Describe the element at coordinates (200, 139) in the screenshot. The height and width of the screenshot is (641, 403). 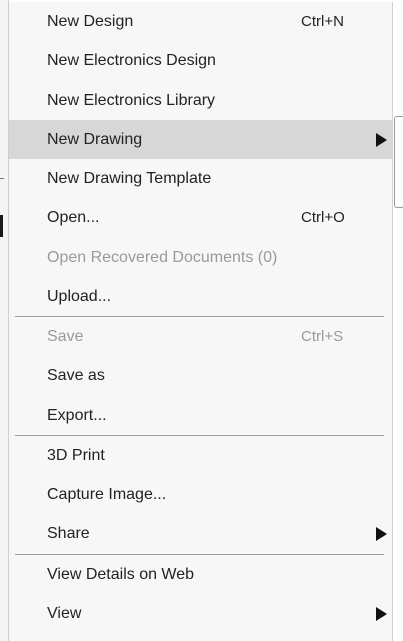
I see `menu-item-new-drawing: New Drawing` at that location.